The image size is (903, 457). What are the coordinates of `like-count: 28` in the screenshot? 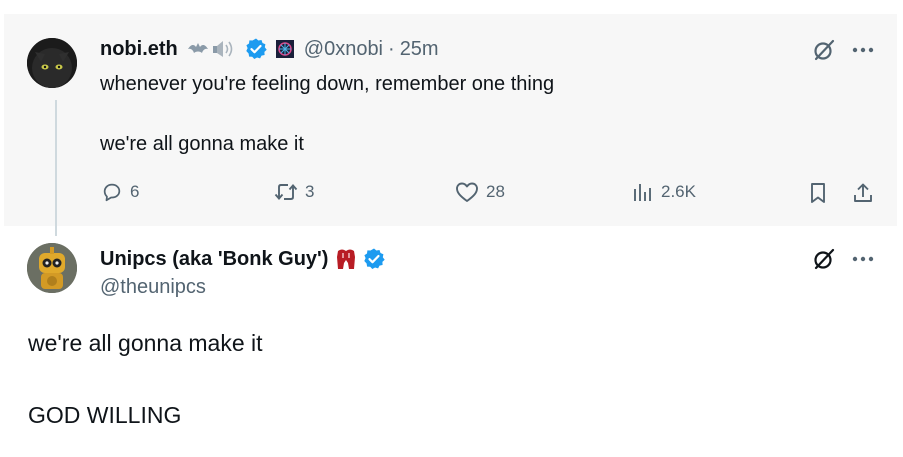 It's located at (495, 191).